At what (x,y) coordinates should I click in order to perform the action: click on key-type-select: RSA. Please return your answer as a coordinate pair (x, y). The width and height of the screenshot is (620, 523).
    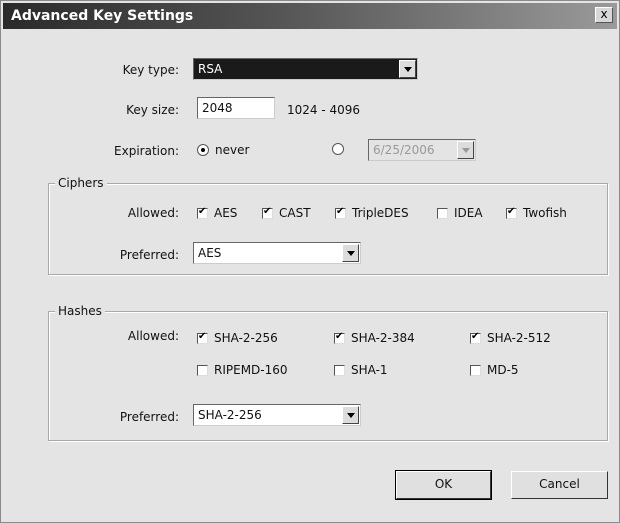
    Looking at the image, I should click on (305, 69).